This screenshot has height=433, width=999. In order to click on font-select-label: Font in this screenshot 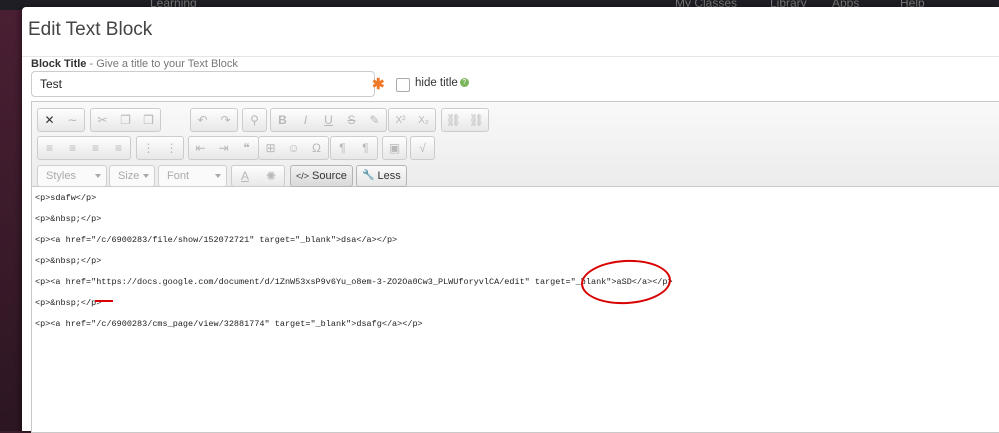, I will do `click(178, 176)`.